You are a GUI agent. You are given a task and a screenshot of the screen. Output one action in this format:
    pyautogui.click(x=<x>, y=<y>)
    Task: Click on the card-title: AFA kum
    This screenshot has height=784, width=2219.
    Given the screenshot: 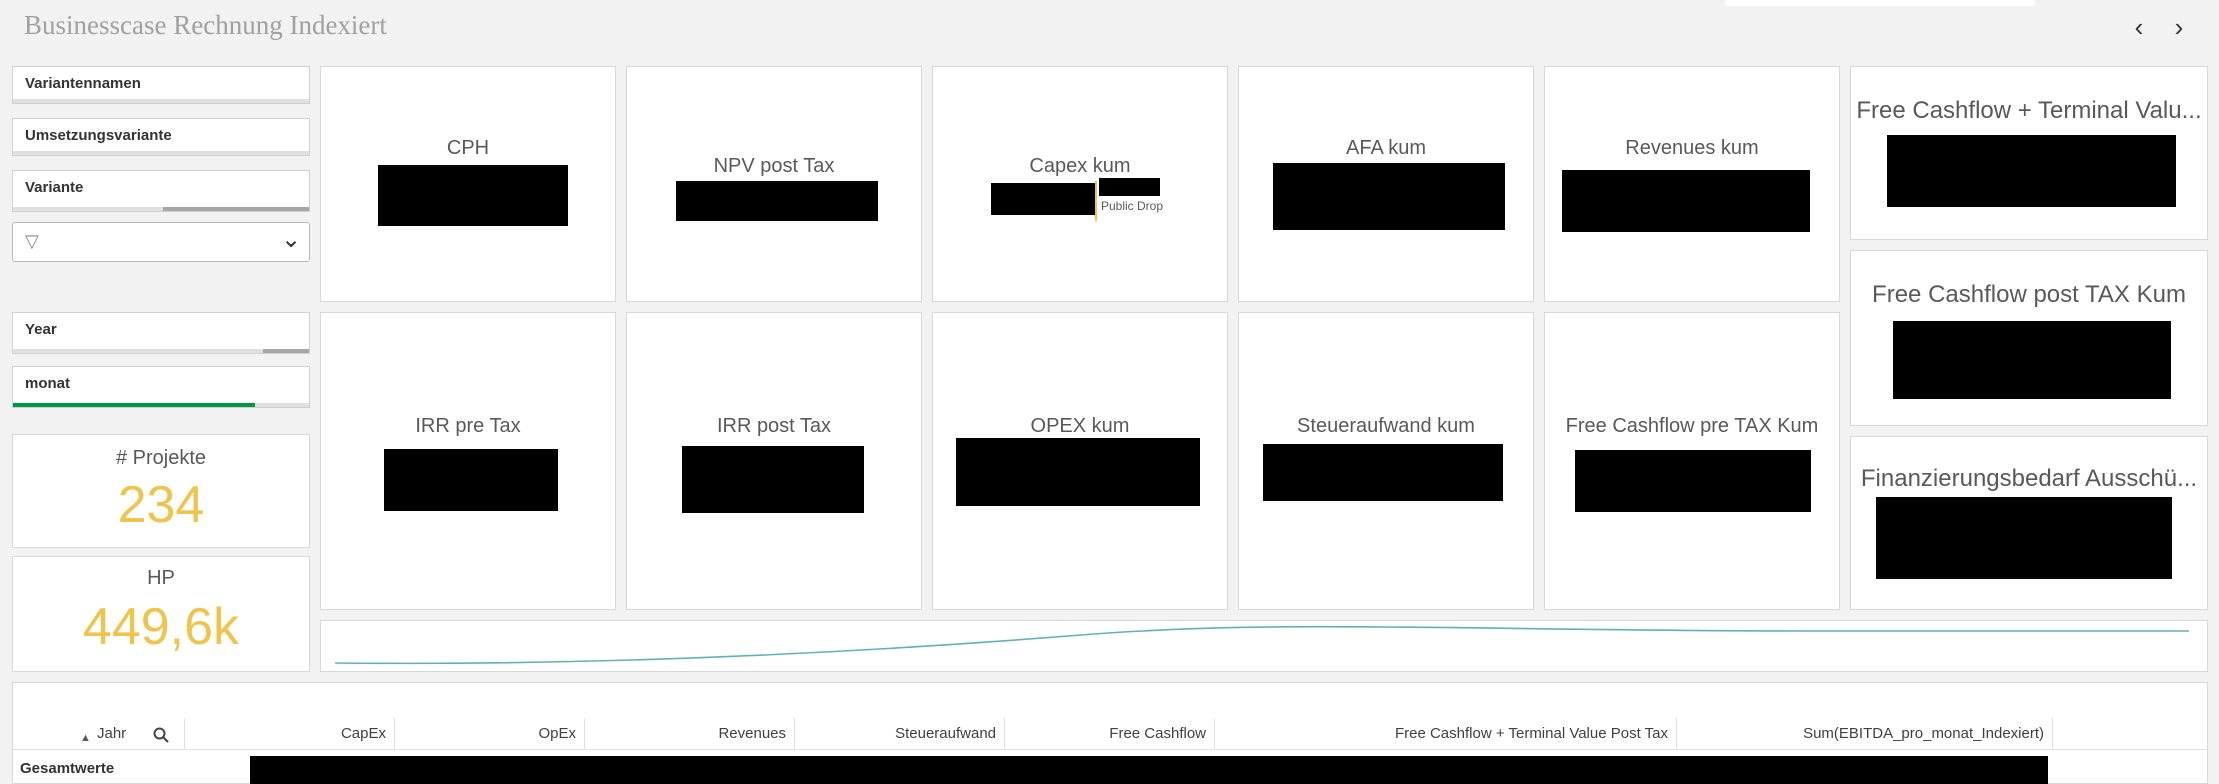 What is the action you would take?
    pyautogui.click(x=1386, y=148)
    